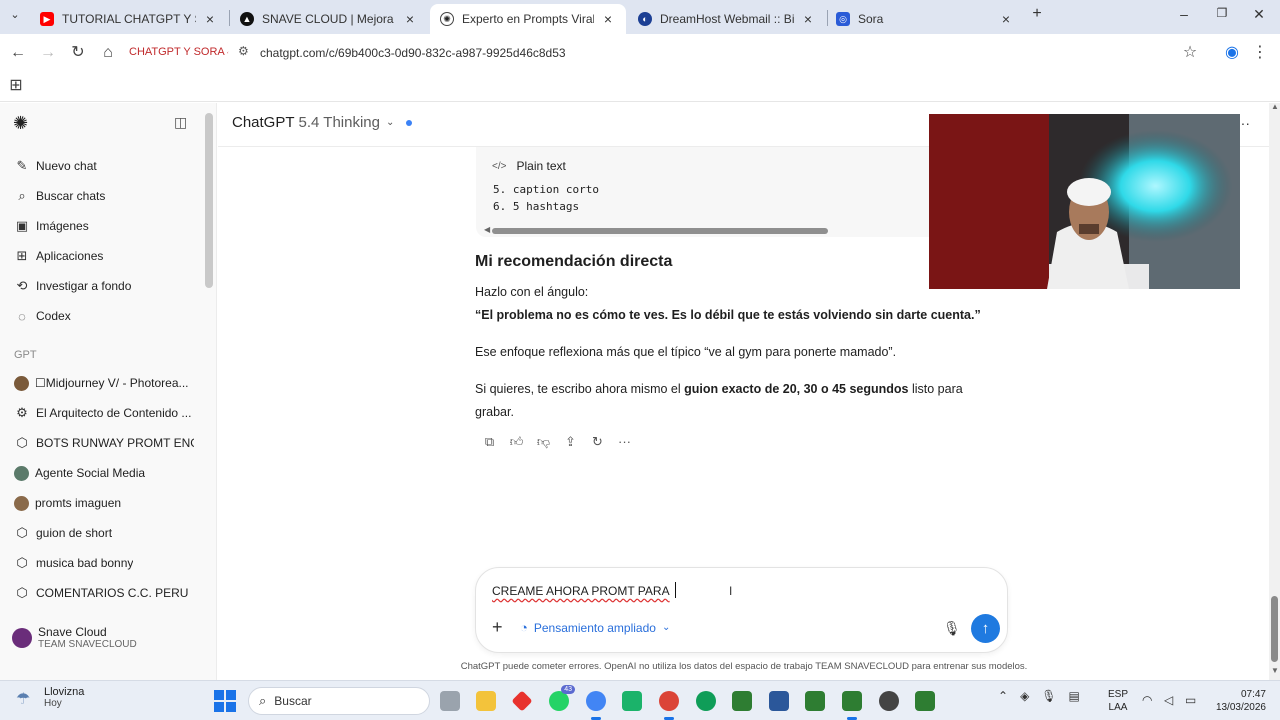  I want to click on restore-button: ❐, so click(1222, 13).